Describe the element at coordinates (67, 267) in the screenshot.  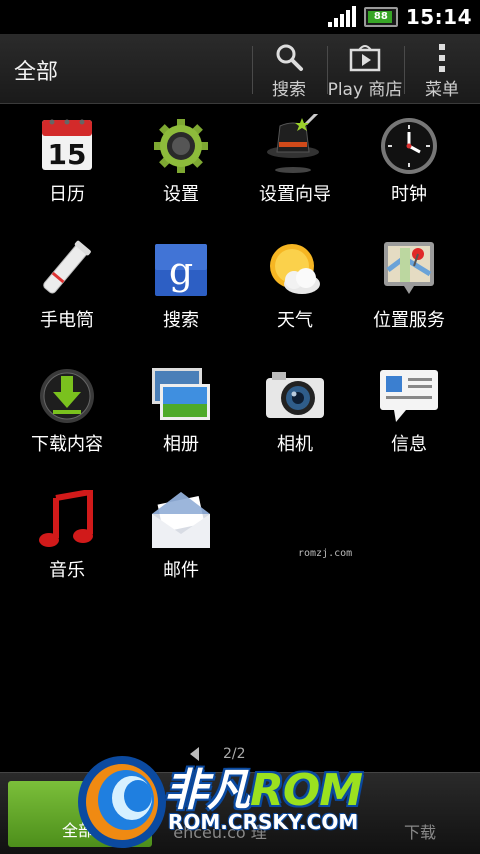
I see `flashlight-icon` at that location.